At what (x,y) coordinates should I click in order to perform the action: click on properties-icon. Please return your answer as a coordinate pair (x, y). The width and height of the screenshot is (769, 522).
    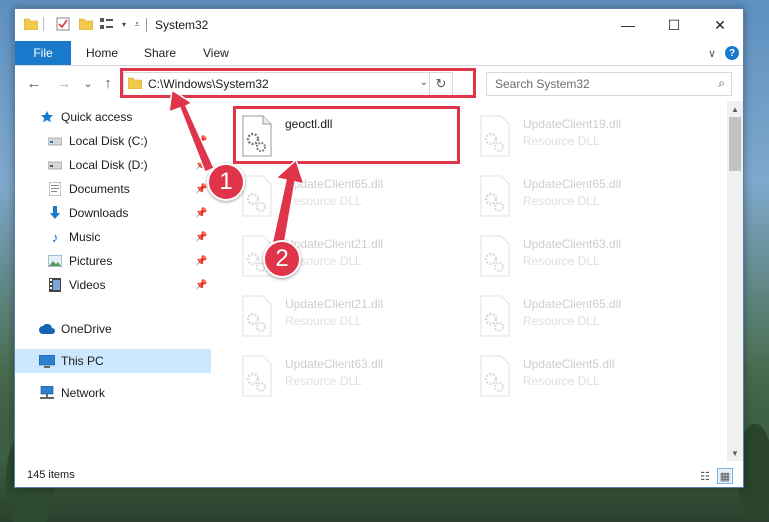
    Looking at the image, I should click on (63, 24).